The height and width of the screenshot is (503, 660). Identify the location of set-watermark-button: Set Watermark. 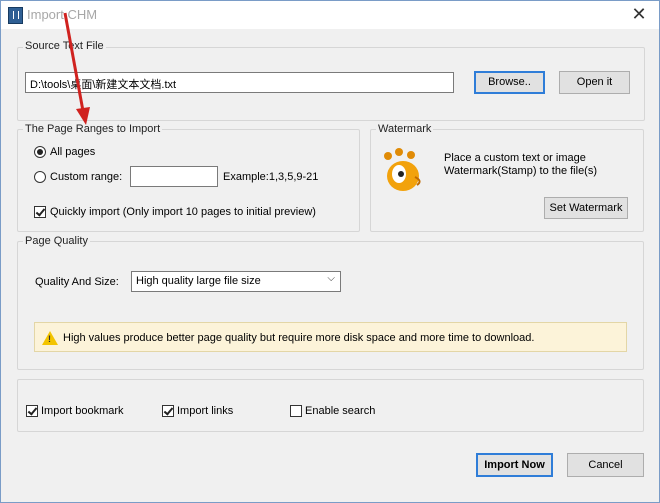
(586, 208).